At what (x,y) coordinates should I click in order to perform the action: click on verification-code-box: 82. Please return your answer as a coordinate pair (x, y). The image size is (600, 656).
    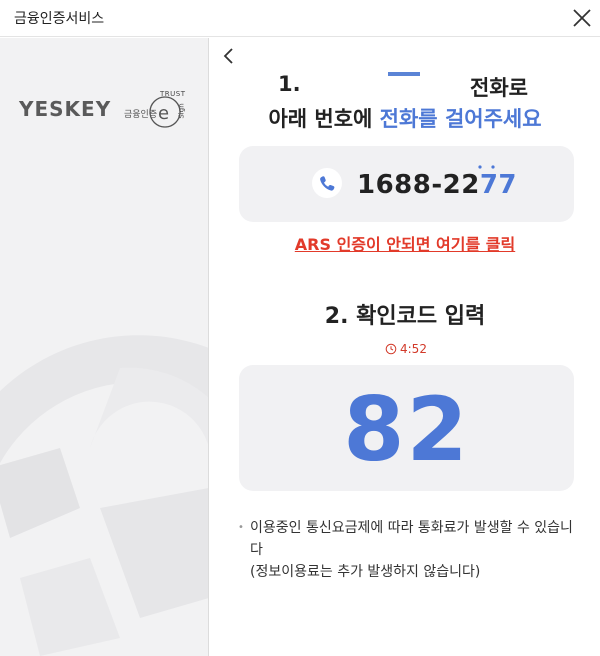
    Looking at the image, I should click on (406, 428).